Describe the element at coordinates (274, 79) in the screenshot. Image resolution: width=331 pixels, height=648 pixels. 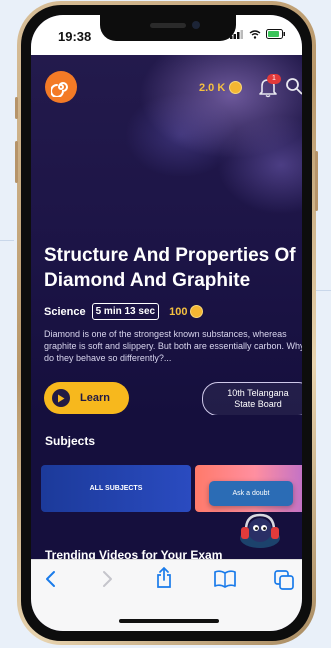
I see `notification-badge: 1` at that location.